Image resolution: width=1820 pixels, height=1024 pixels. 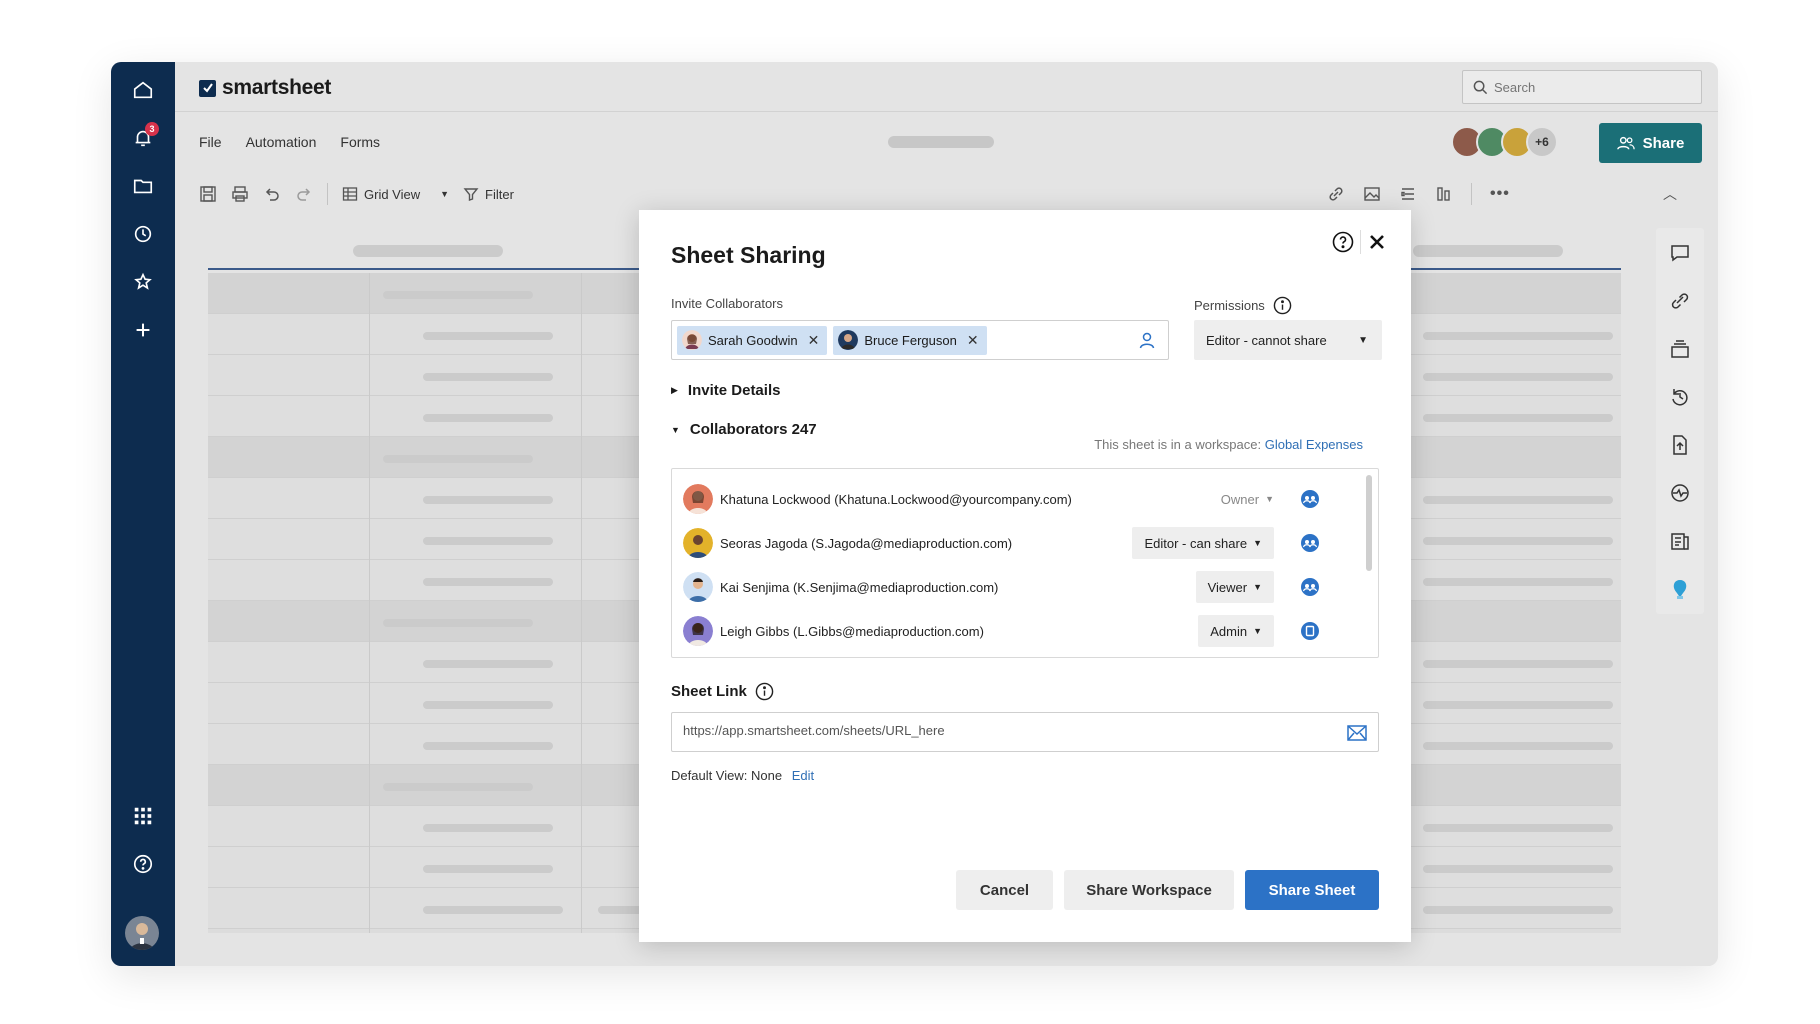 What do you see at coordinates (1312, 890) in the screenshot?
I see `share-sheet-button: Share Sheet` at bounding box center [1312, 890].